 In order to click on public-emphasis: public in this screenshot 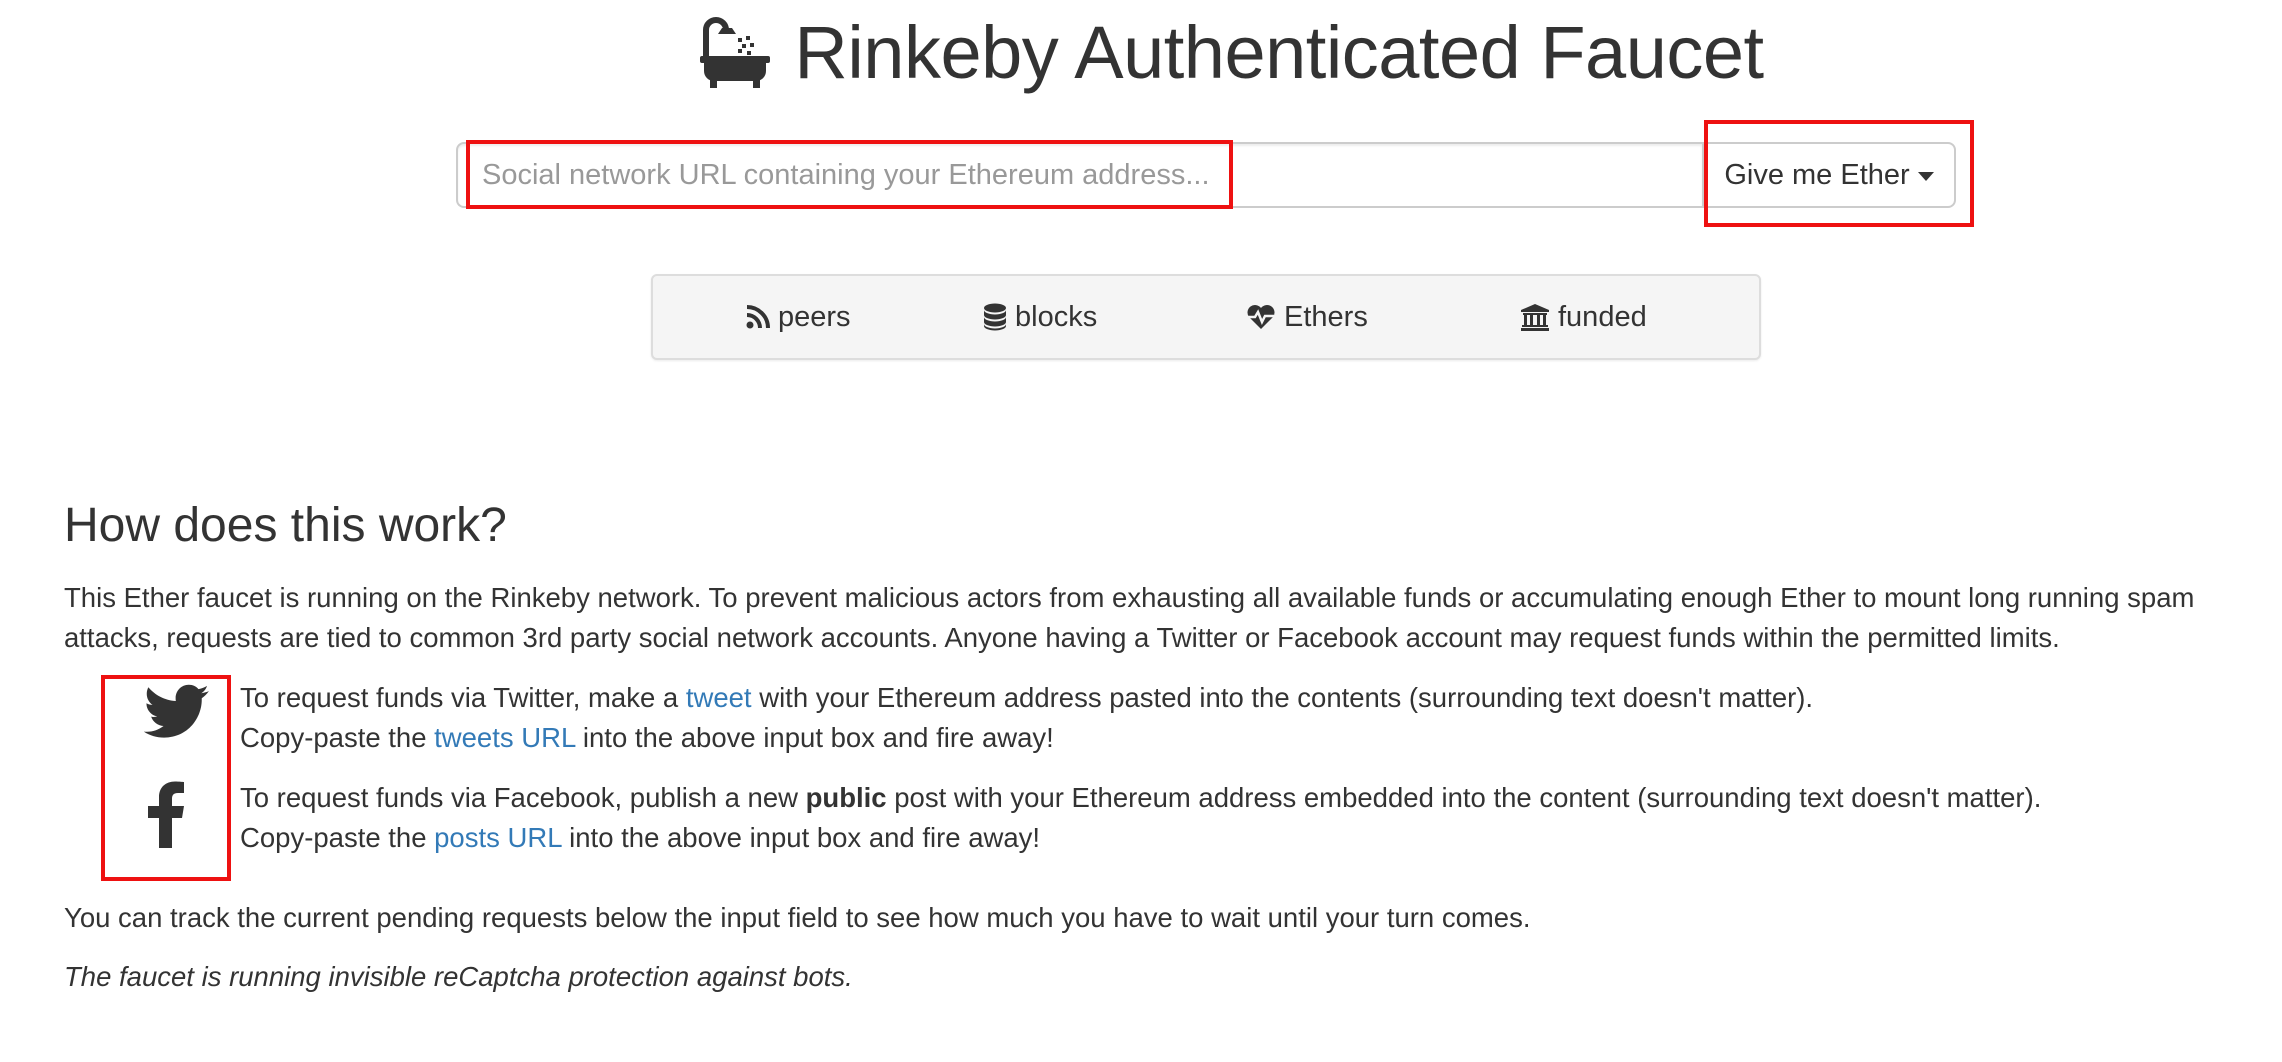, I will do `click(846, 797)`.